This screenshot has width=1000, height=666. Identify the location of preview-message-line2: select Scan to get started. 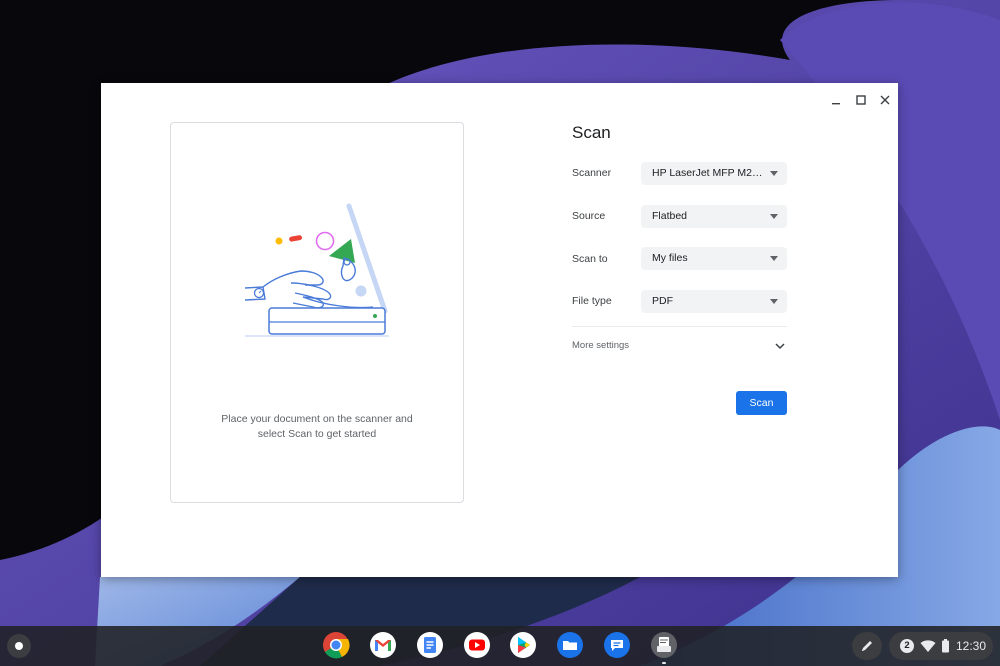
(317, 434).